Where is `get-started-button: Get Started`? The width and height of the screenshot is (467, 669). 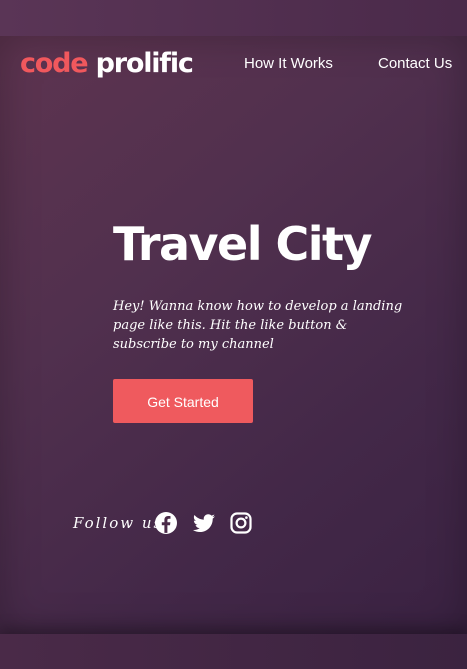
get-started-button: Get Started is located at coordinates (183, 401).